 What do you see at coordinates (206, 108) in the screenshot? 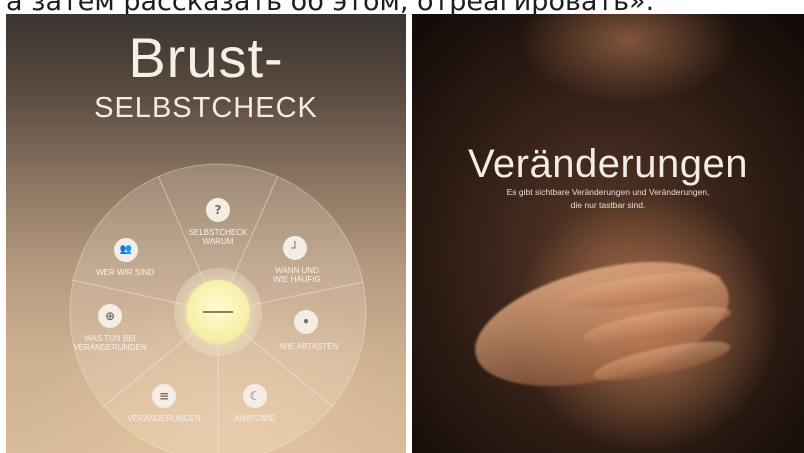
I see `app-subtitle: SELBSTCHECK` at bounding box center [206, 108].